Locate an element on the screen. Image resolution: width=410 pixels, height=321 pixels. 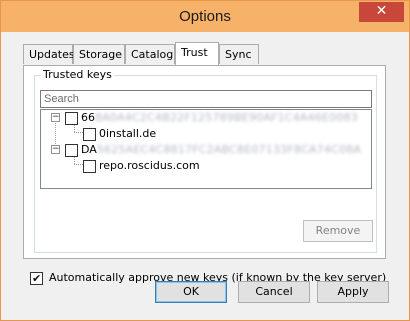
window-title: Options is located at coordinates (205, 16).